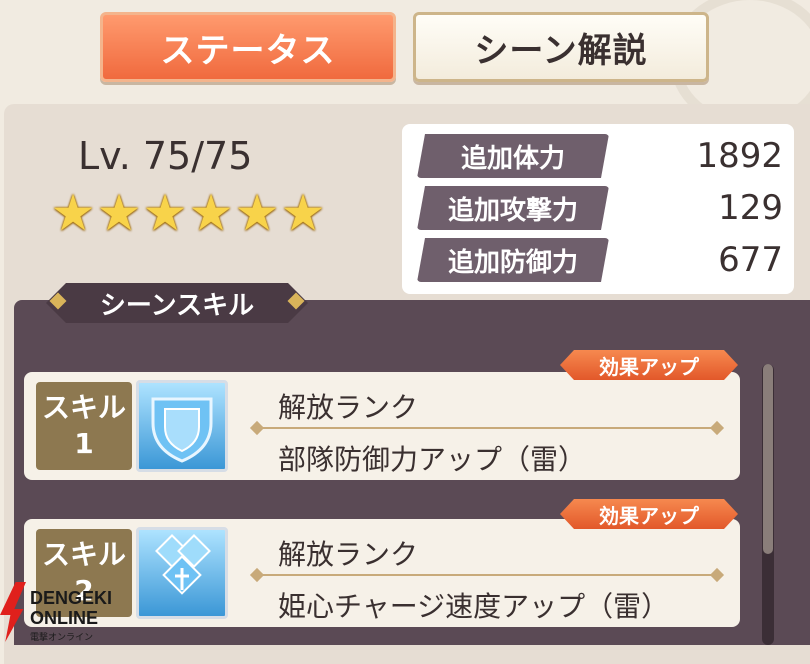  I want to click on stat-label: 追加防御力, so click(513, 260).